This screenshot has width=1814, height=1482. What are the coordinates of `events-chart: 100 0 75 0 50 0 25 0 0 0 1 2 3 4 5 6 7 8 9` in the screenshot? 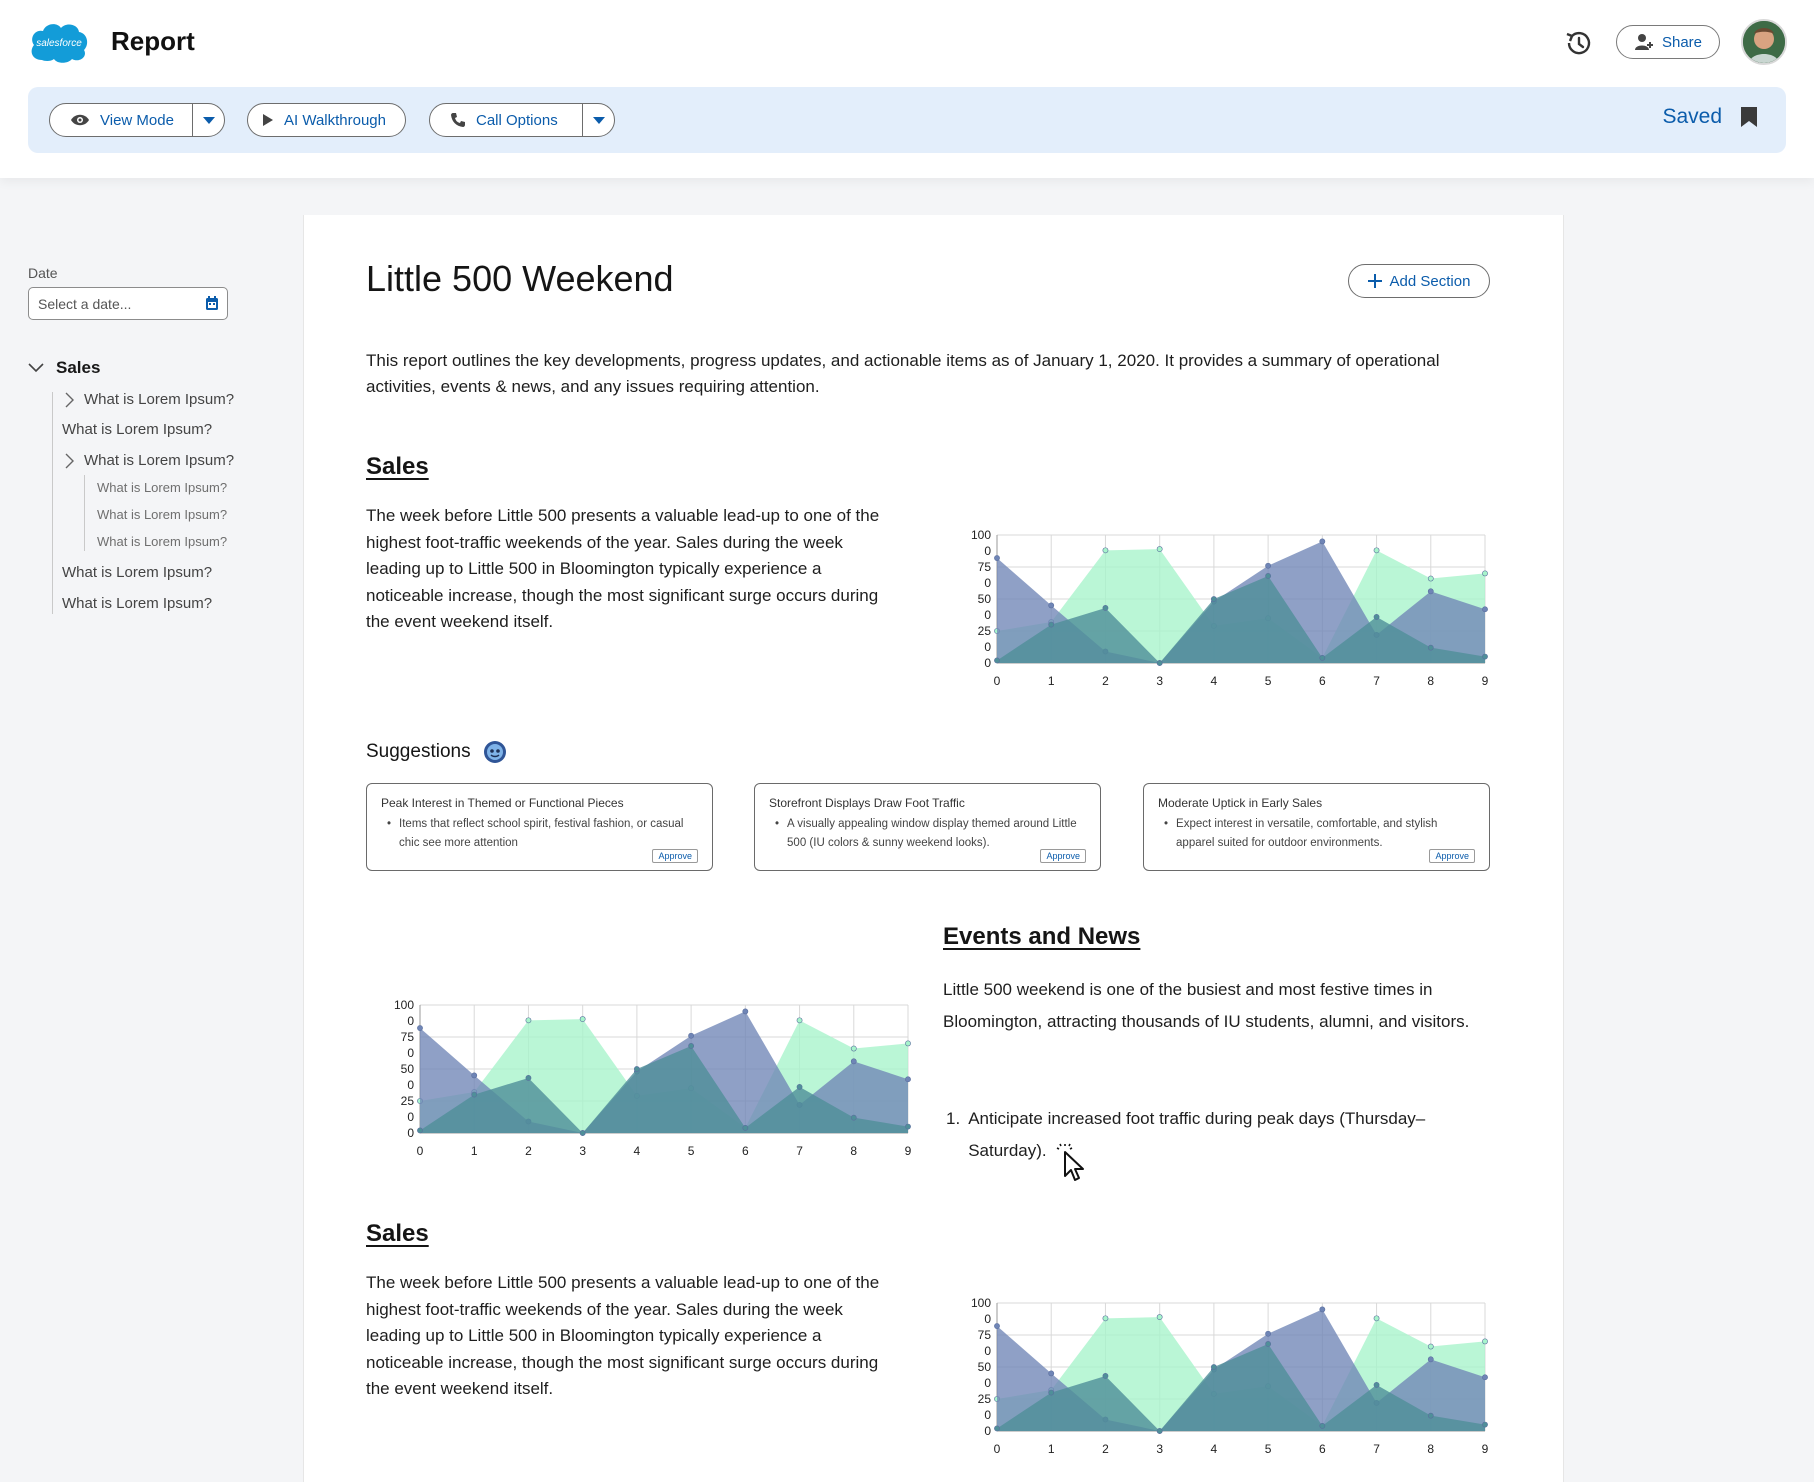 It's located at (648, 1083).